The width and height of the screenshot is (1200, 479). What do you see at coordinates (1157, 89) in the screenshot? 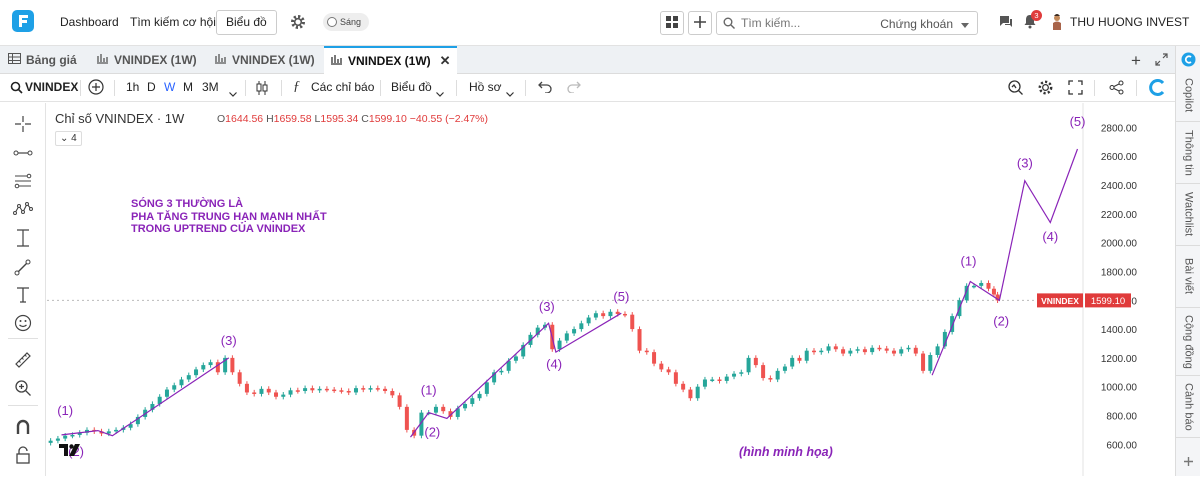
I see `copilot-logo-icon` at bounding box center [1157, 89].